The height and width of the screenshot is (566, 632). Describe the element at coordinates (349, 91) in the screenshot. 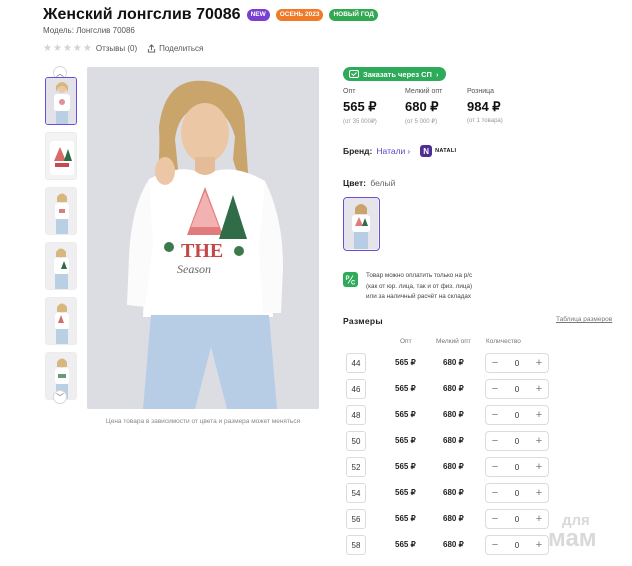

I see `price-label: Опт` at that location.